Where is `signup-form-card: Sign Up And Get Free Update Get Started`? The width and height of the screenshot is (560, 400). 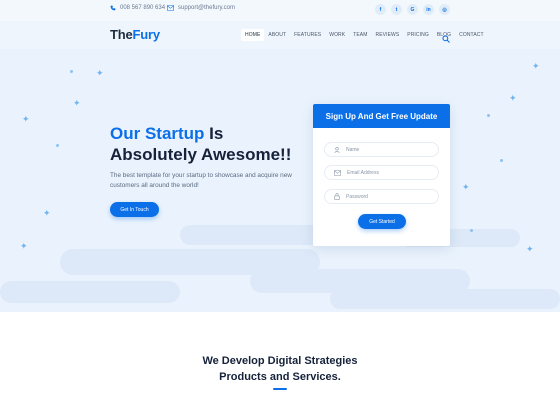
signup-form-card: Sign Up And Get Free Update Get Started is located at coordinates (381, 175).